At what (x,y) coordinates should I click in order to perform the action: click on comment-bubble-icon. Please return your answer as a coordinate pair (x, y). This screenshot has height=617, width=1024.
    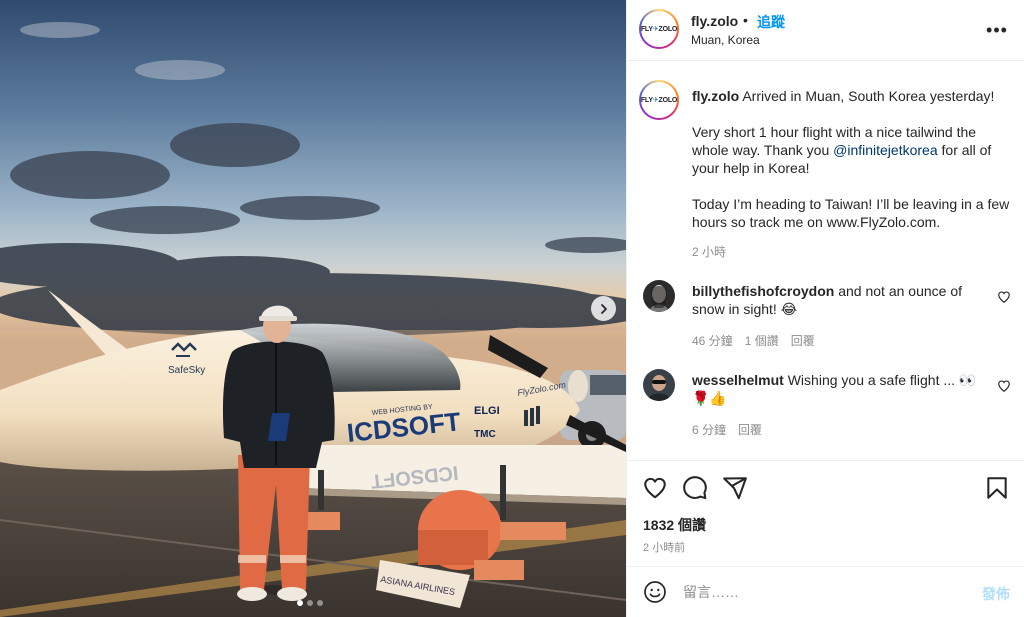
    Looking at the image, I should click on (695, 488).